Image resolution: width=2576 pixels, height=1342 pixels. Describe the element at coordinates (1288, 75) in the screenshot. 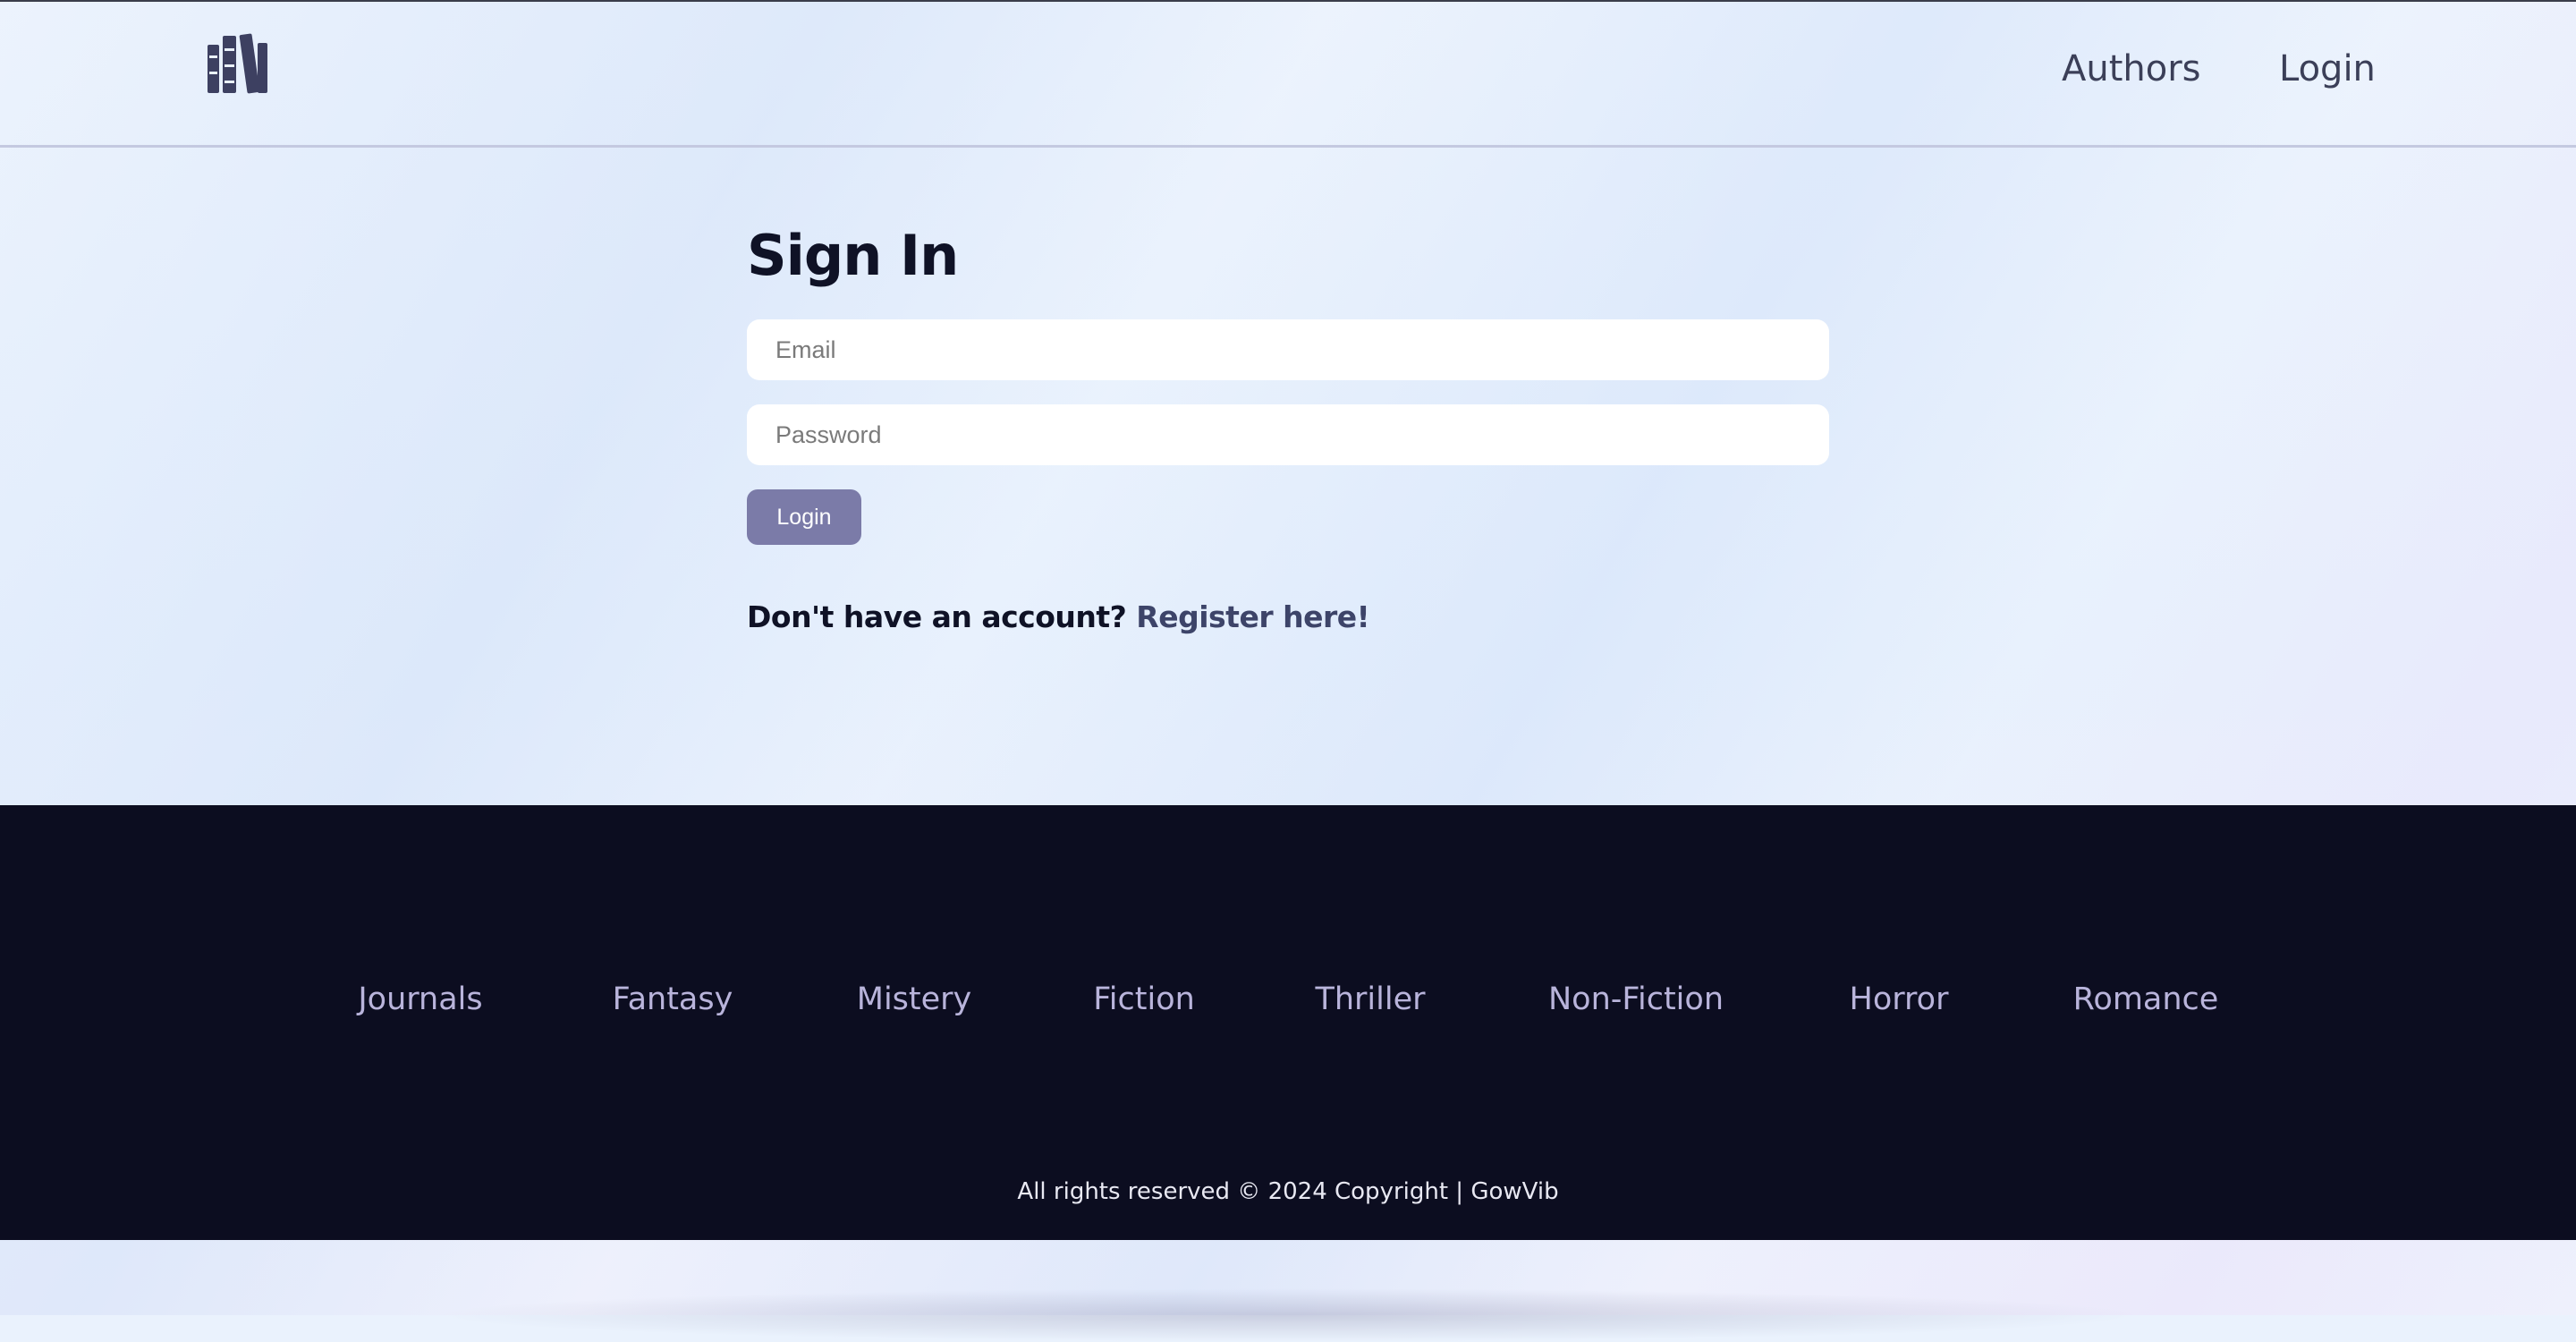

I see `site-header: Authors Login` at that location.